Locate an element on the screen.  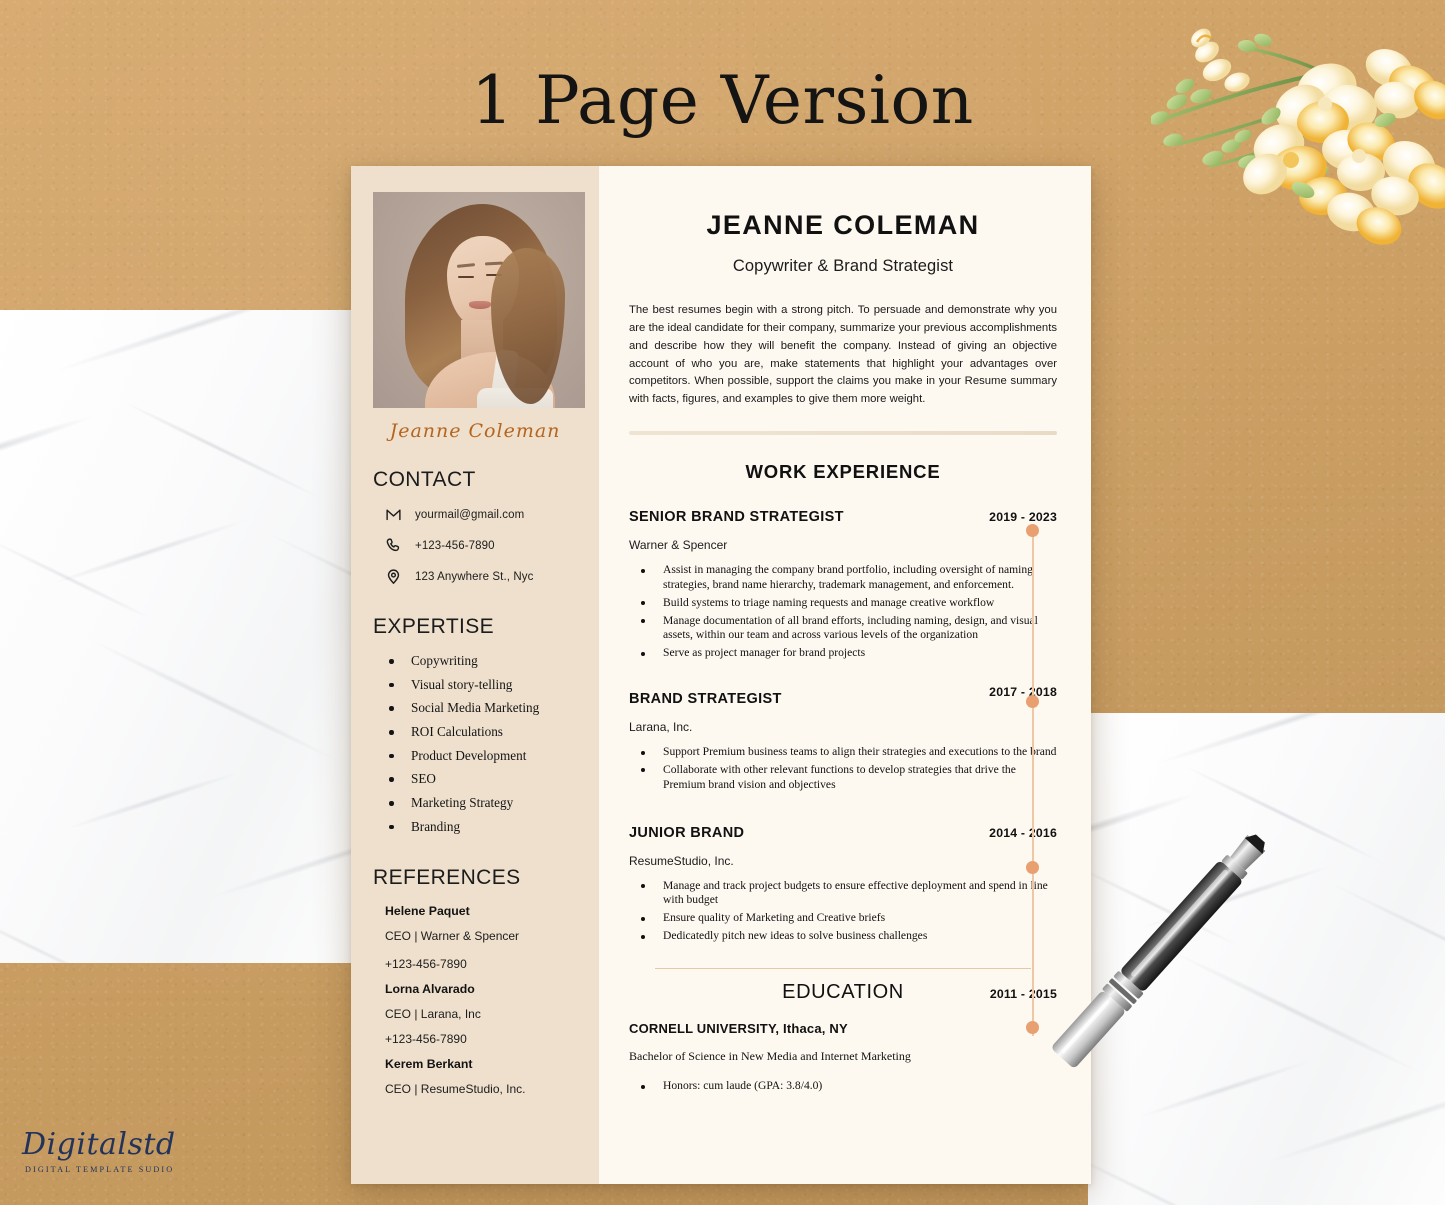
education-divider is located at coordinates (843, 968).